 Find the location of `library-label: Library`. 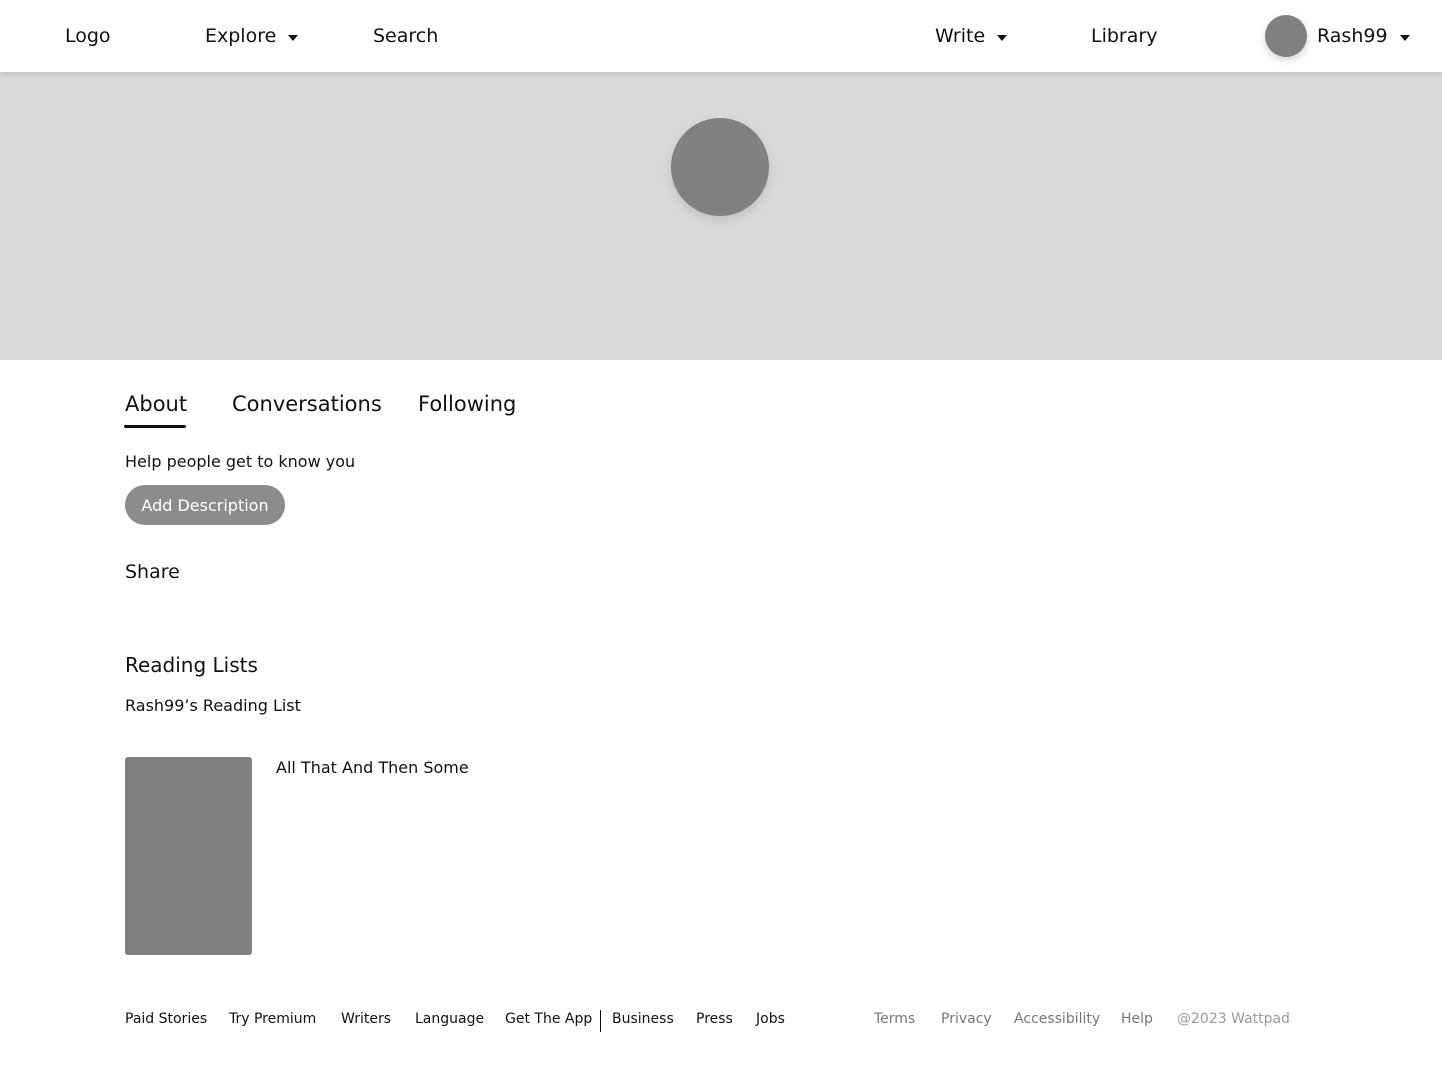

library-label: Library is located at coordinates (1124, 36).